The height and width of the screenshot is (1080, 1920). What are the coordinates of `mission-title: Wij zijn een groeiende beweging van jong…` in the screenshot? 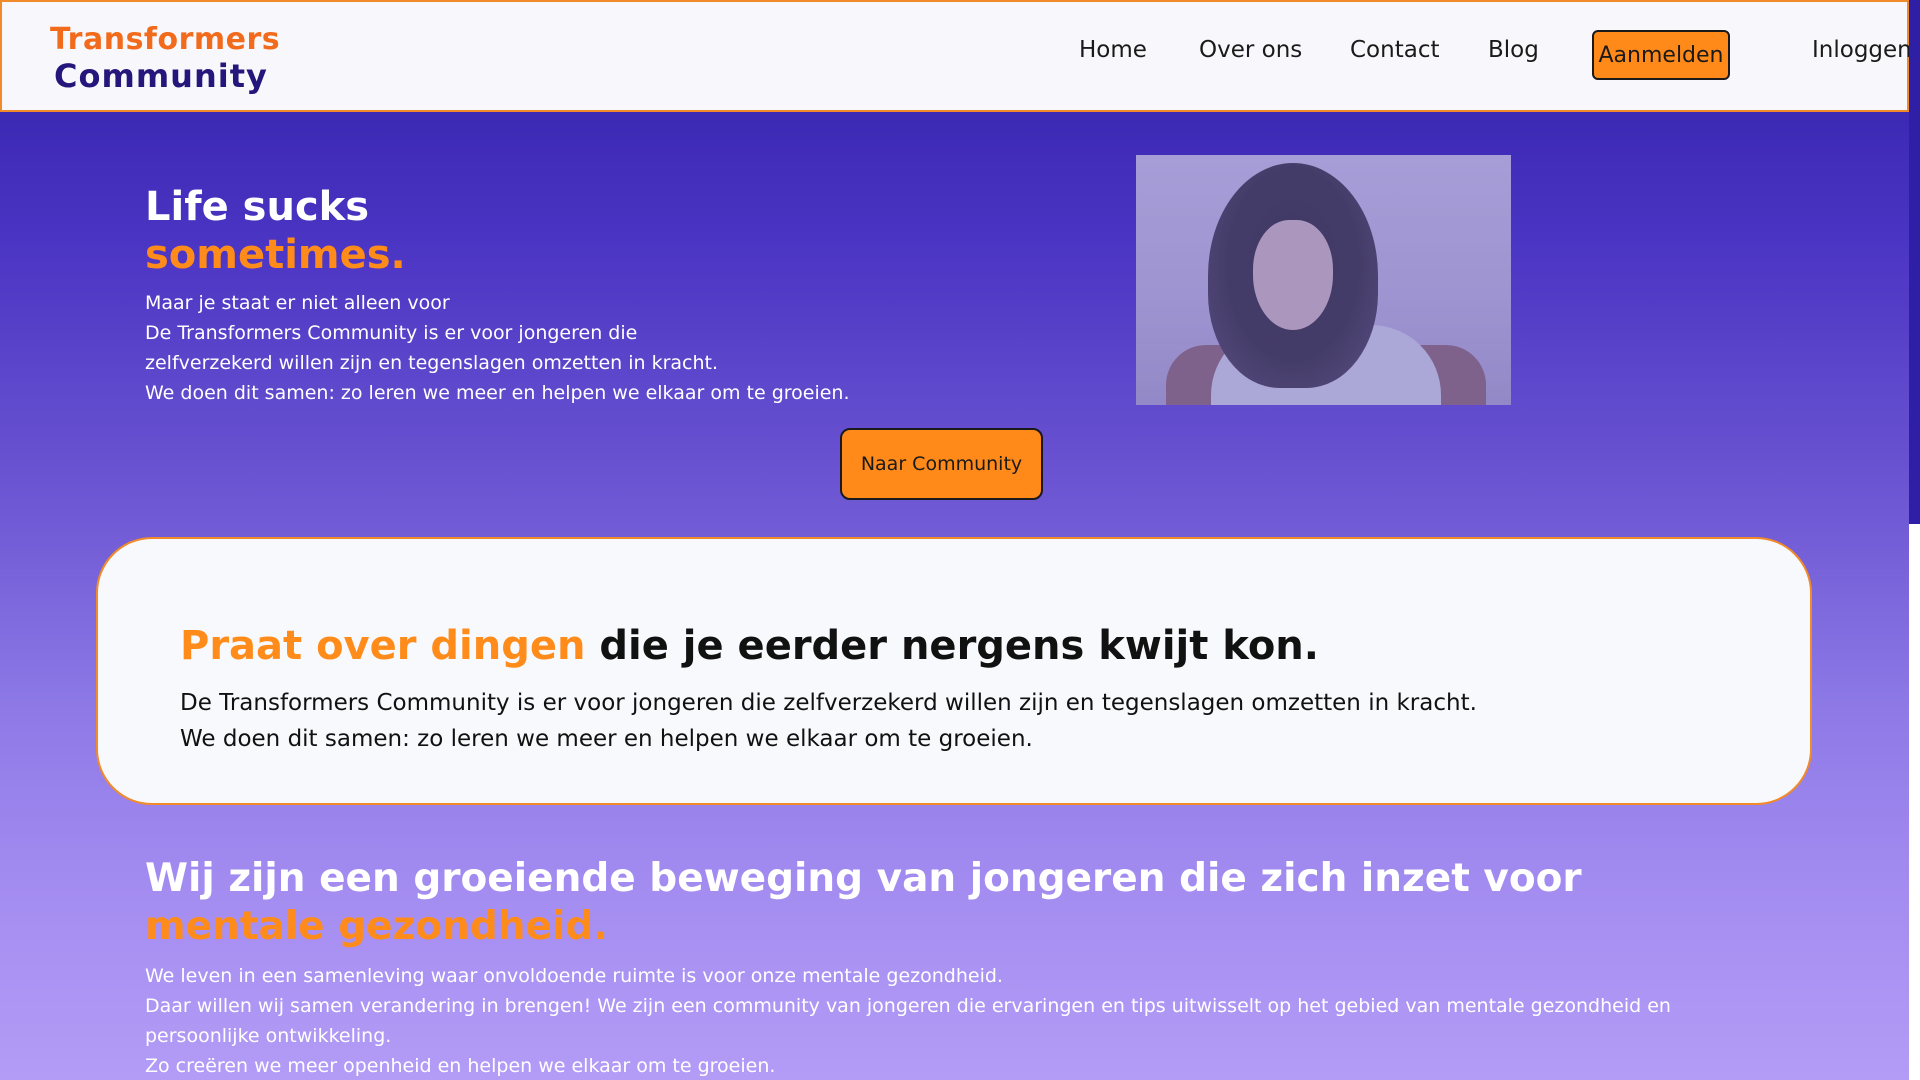 It's located at (925, 903).